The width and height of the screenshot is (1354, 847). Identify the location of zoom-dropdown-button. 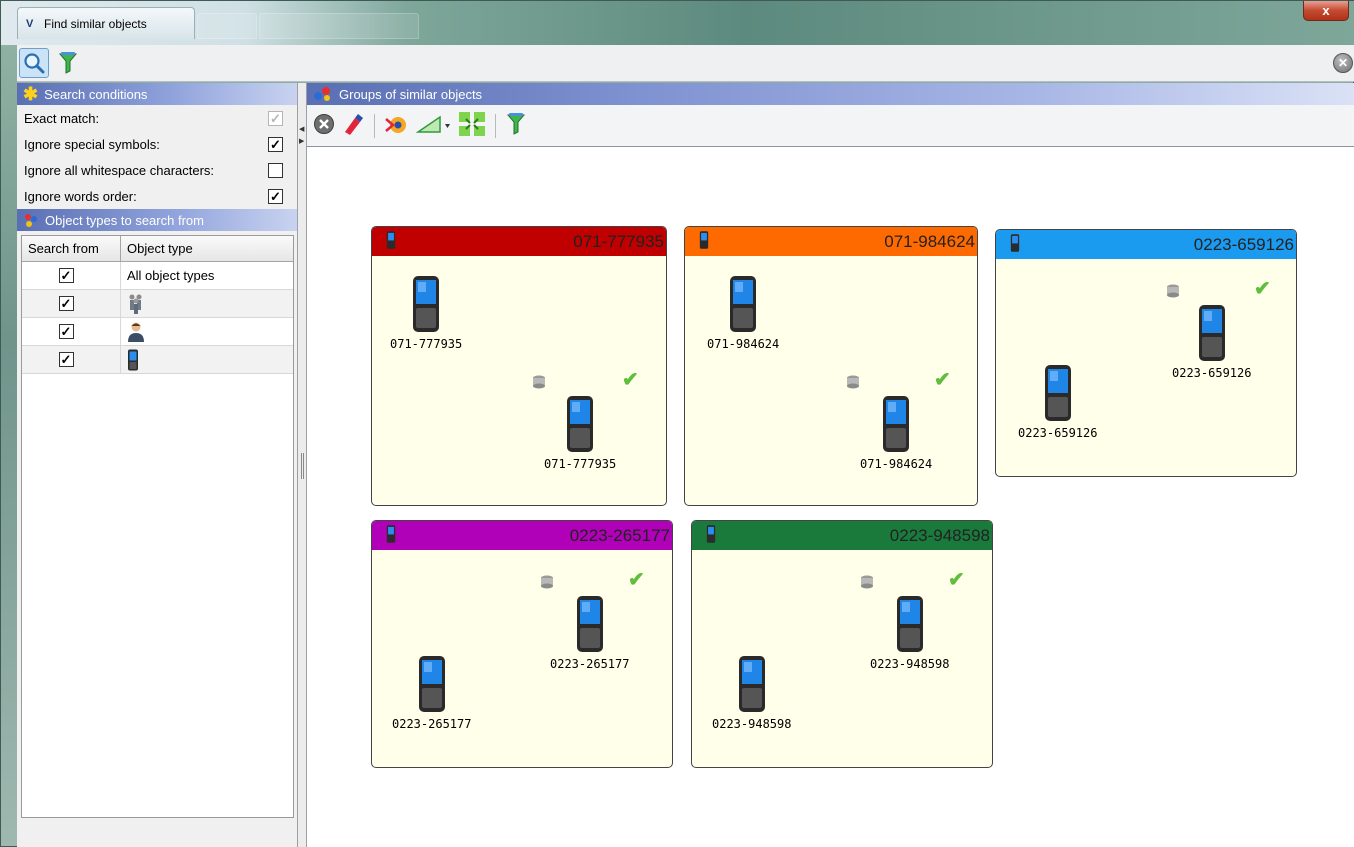
(433, 125).